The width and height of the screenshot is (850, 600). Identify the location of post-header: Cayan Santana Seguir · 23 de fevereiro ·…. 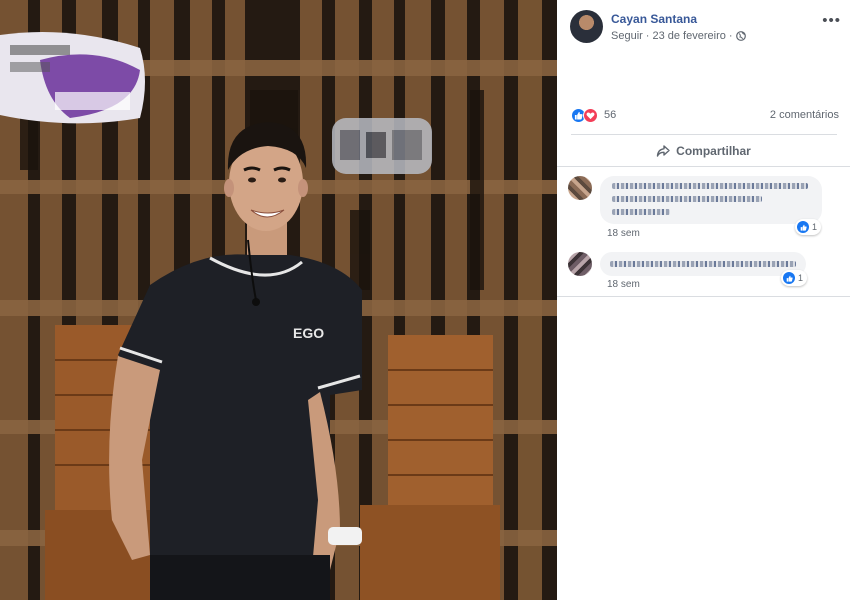
(705, 27).